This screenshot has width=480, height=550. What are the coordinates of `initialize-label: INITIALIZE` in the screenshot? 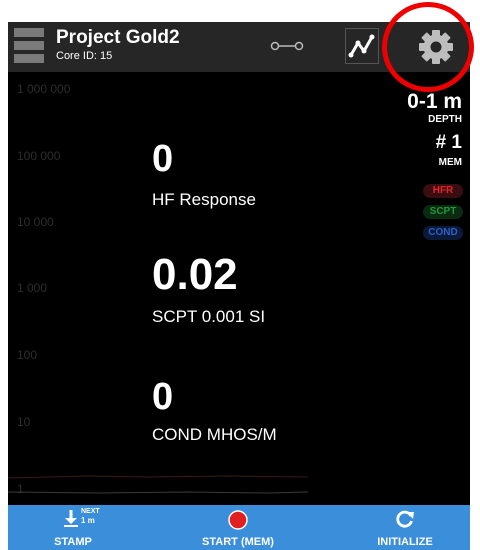 It's located at (405, 542).